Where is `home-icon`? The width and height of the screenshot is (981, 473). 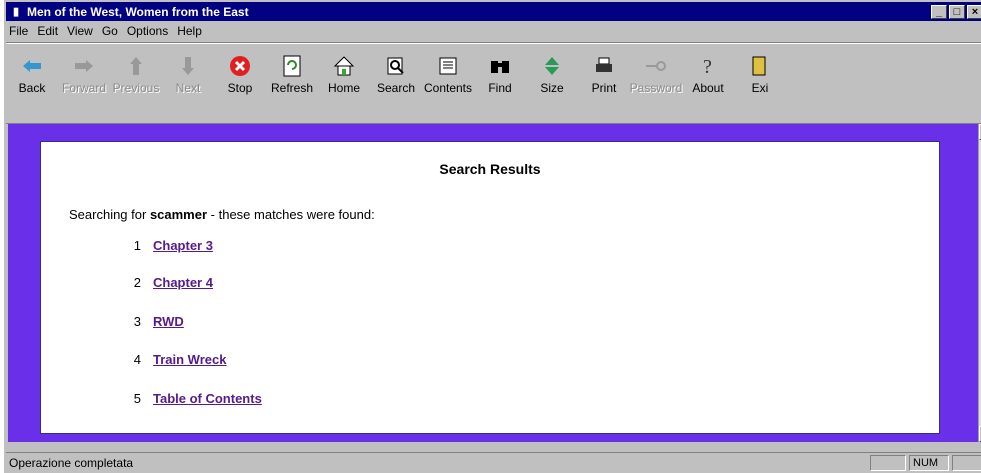 home-icon is located at coordinates (344, 66).